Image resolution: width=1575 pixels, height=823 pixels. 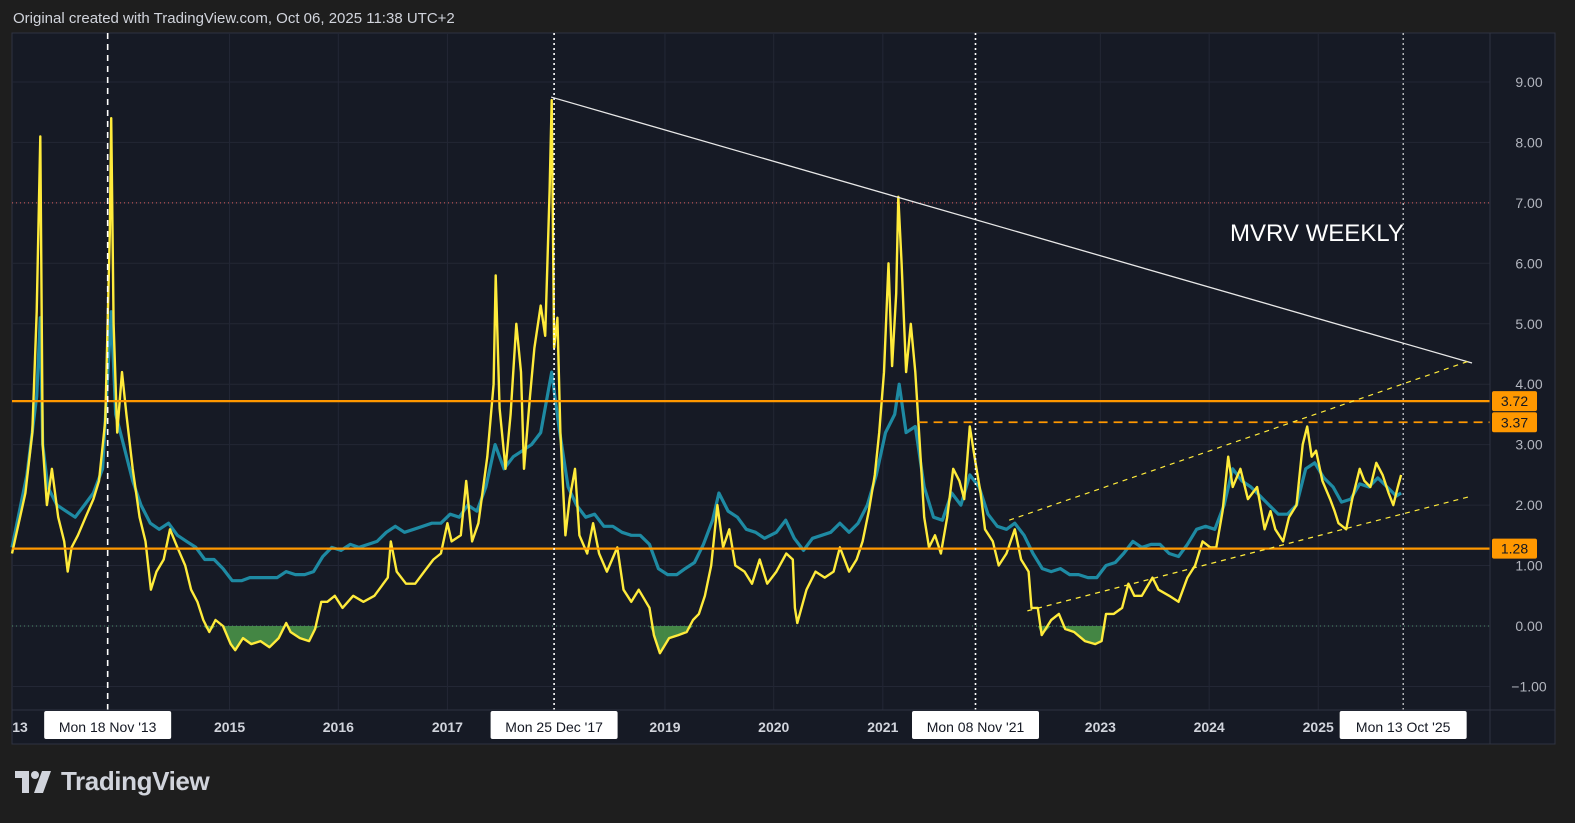 What do you see at coordinates (338, 727) in the screenshot?
I see `x-tick-label: 2016` at bounding box center [338, 727].